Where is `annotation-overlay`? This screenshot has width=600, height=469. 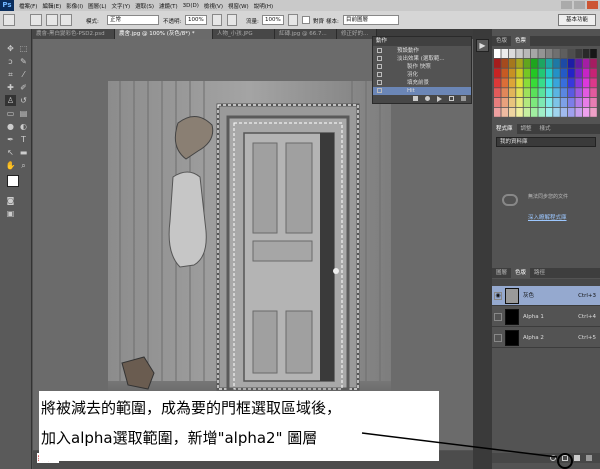
annotation-overlay is located at coordinates (467, 450).